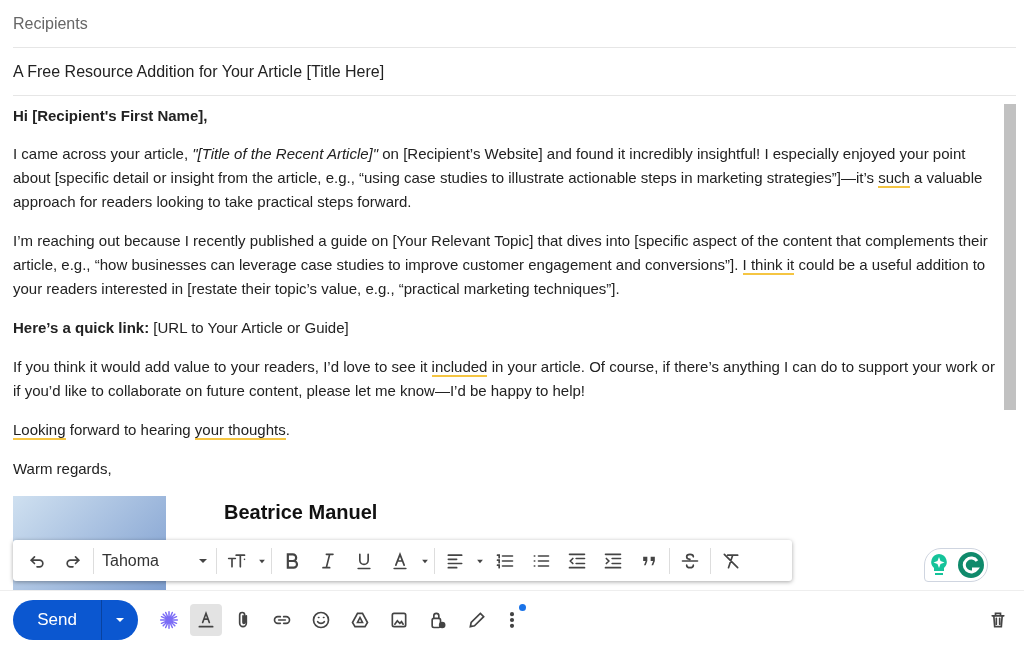 This screenshot has height=648, width=1024. Describe the element at coordinates (504, 379) in the screenshot. I see `body-paragraph: If you think it would add value to your readers, I’d love to see it included in your article. Of course, if there’s anything I can do to support your work or if you’d like to collaborate on future content, please let me know—I’d be happy to help!` at that location.